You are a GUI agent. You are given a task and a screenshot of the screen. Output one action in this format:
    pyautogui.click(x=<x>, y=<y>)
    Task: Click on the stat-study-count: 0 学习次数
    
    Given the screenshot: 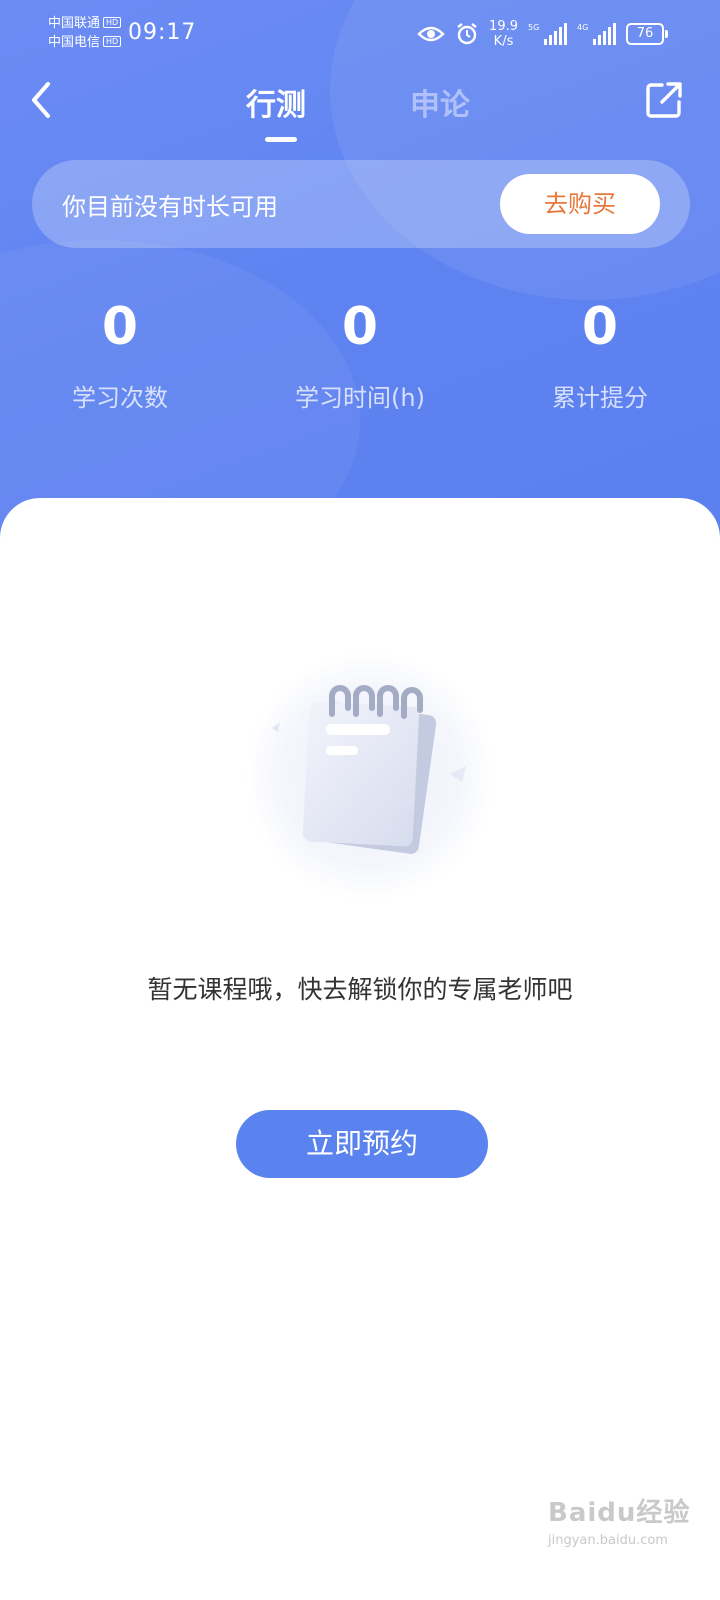 What is the action you would take?
    pyautogui.click(x=120, y=354)
    